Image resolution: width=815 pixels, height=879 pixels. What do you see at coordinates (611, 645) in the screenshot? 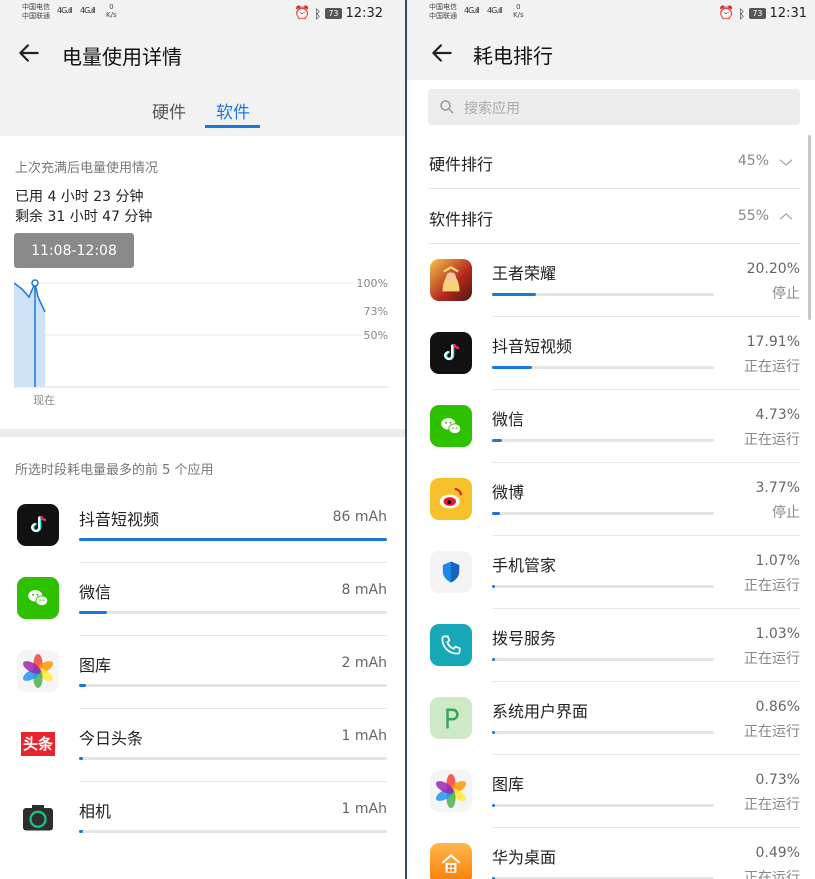
I see `list-item: 拨号服务 1.03% 正在运行` at bounding box center [611, 645].